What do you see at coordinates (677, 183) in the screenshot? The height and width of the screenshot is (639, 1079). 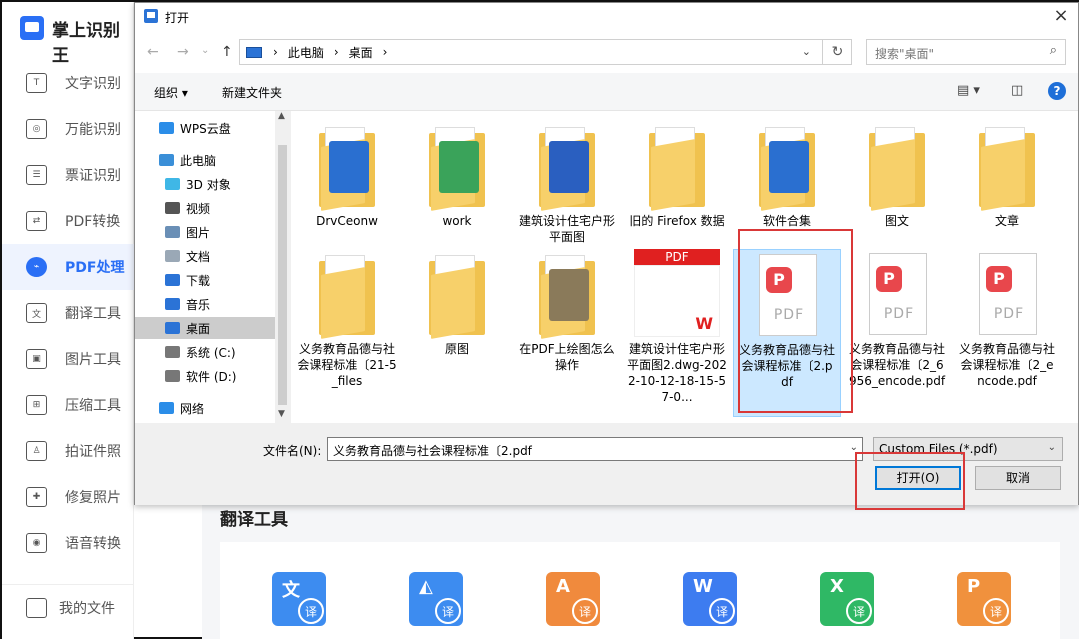 I see `folder-item: 旧的 Firefox 数据` at bounding box center [677, 183].